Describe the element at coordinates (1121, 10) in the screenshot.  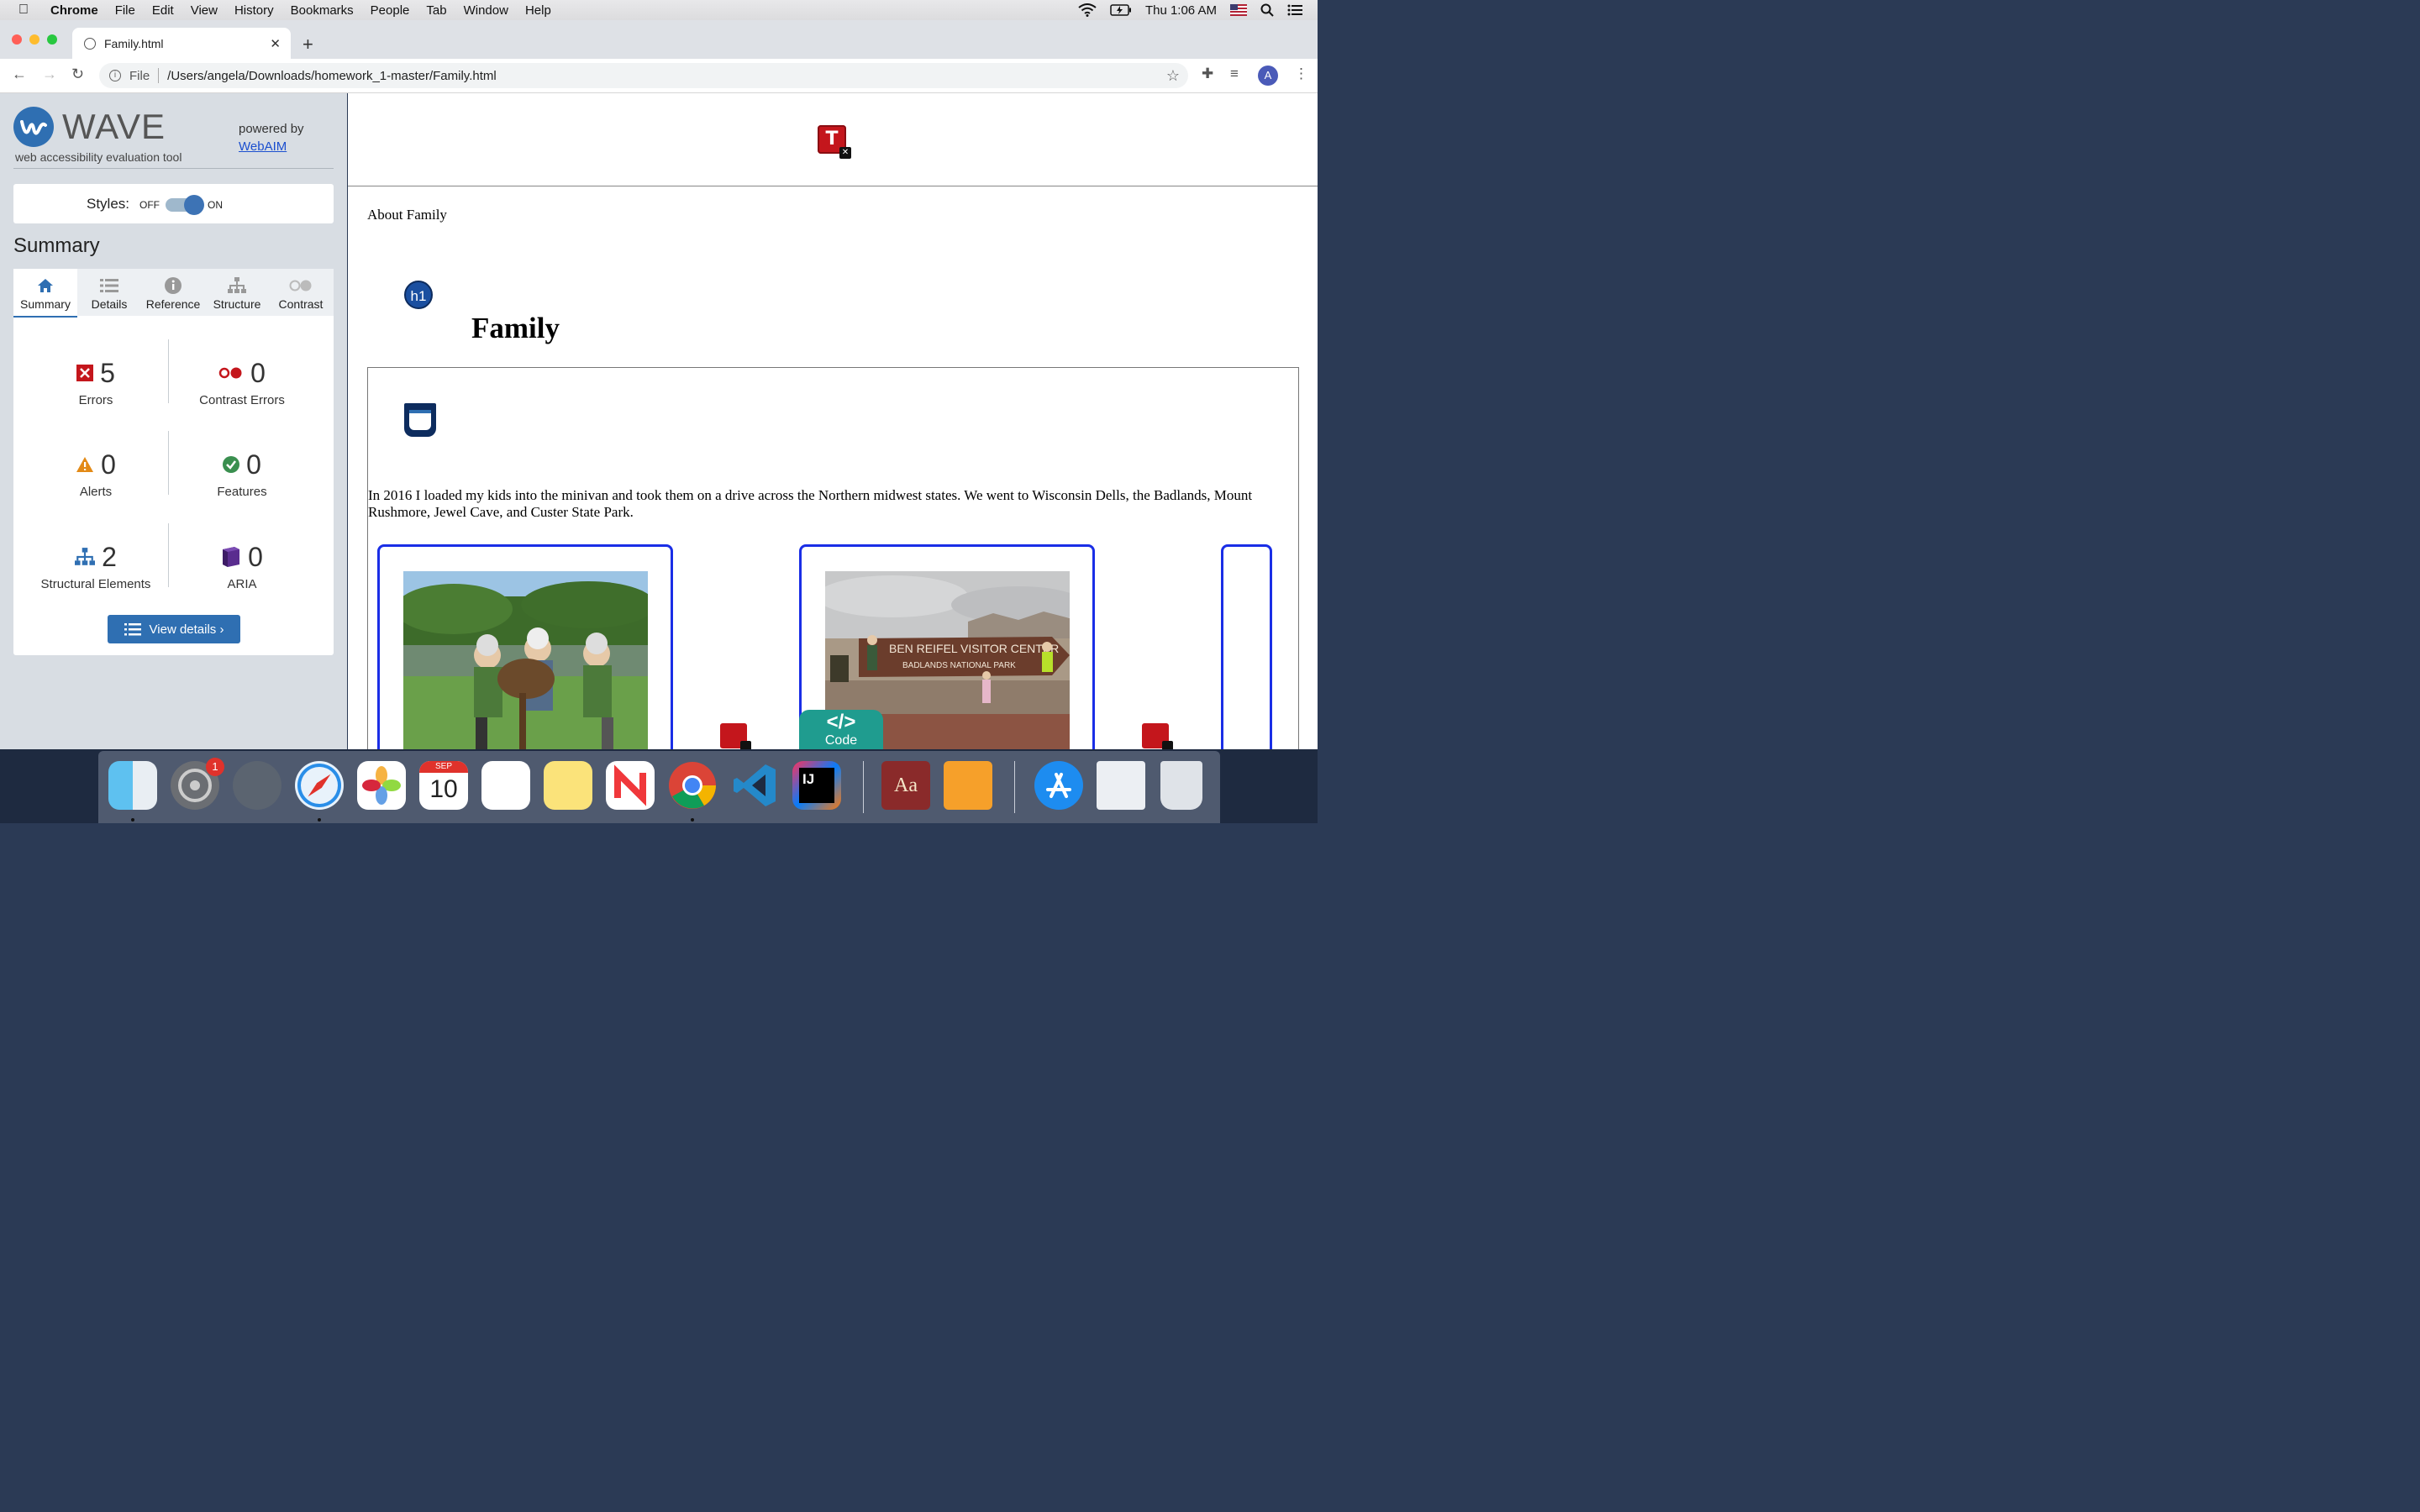
I see `battery-icon` at that location.